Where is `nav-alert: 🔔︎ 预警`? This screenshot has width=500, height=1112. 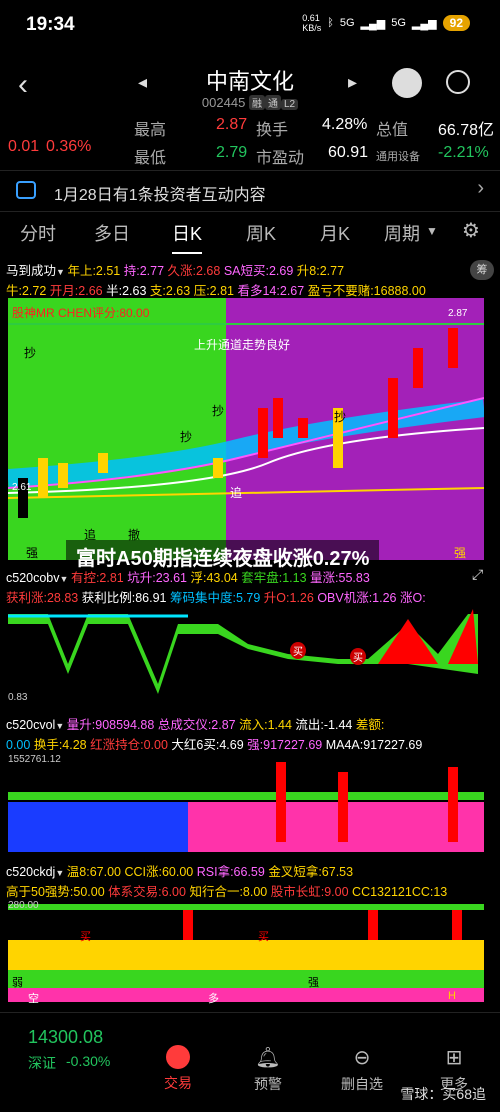 nav-alert: 🔔︎ 预警 is located at coordinates (268, 1069).